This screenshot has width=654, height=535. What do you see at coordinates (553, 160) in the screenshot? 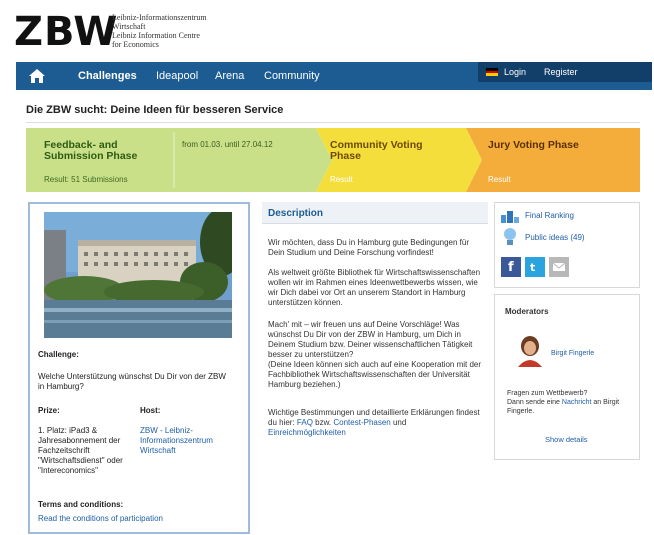
I see `phase-jury-voting: Jury Voting Phase Result` at bounding box center [553, 160].